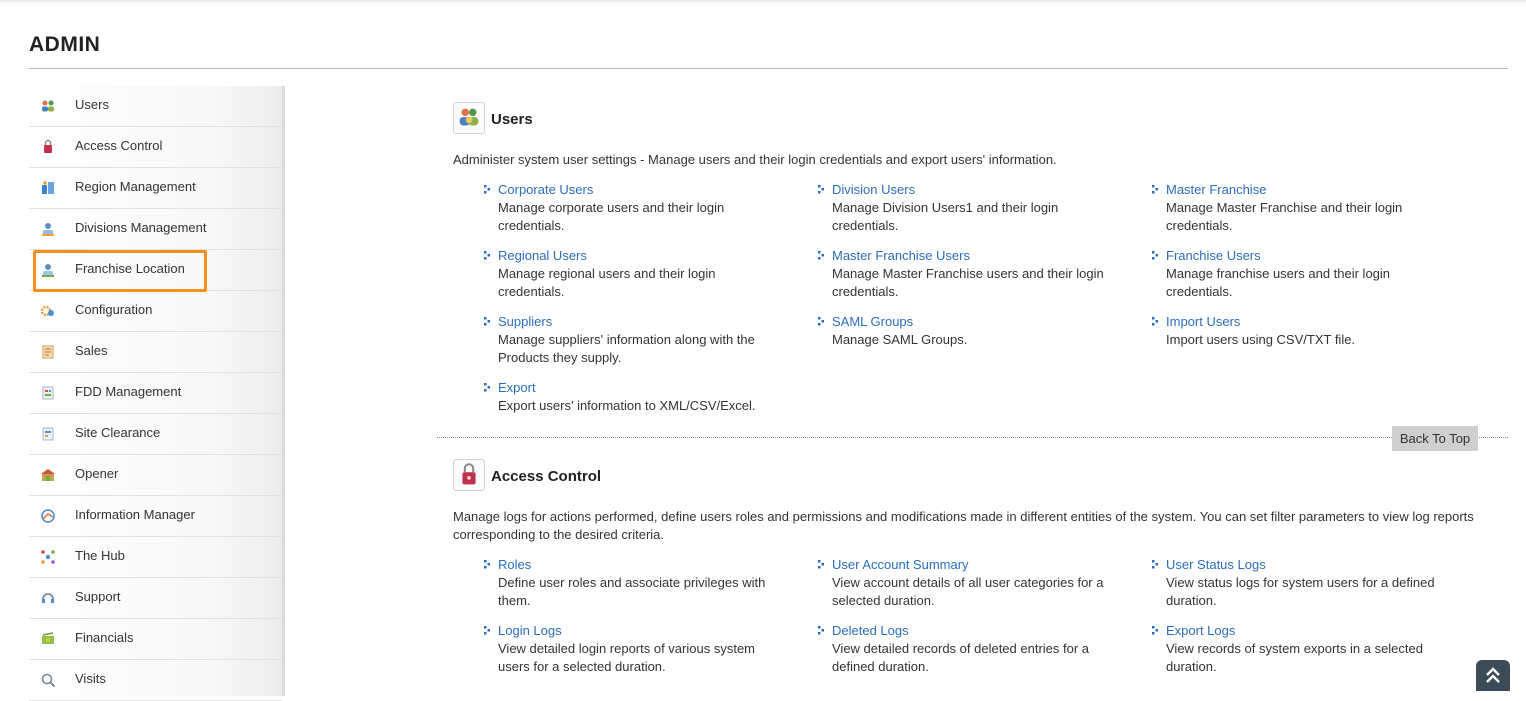 The height and width of the screenshot is (701, 1526). Describe the element at coordinates (48, 106) in the screenshot. I see `users-icon` at that location.